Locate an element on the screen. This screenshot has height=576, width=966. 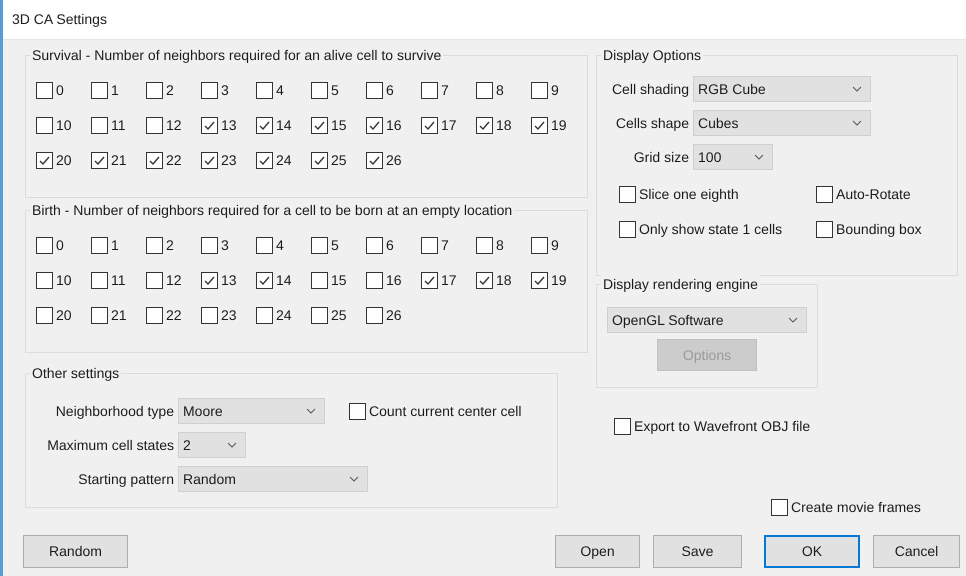
dropdown: 2 is located at coordinates (212, 445).